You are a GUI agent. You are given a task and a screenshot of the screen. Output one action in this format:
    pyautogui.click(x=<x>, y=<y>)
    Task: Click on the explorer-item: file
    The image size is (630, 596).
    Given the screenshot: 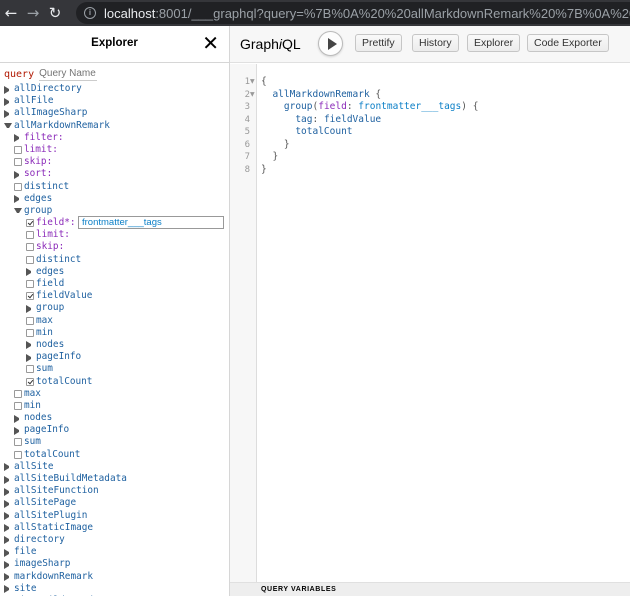 What is the action you would take?
    pyautogui.click(x=114, y=552)
    